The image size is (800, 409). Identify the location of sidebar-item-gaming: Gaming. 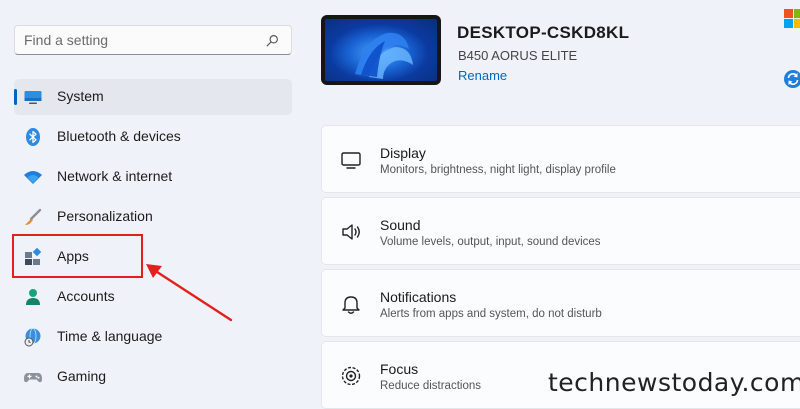
(153, 377).